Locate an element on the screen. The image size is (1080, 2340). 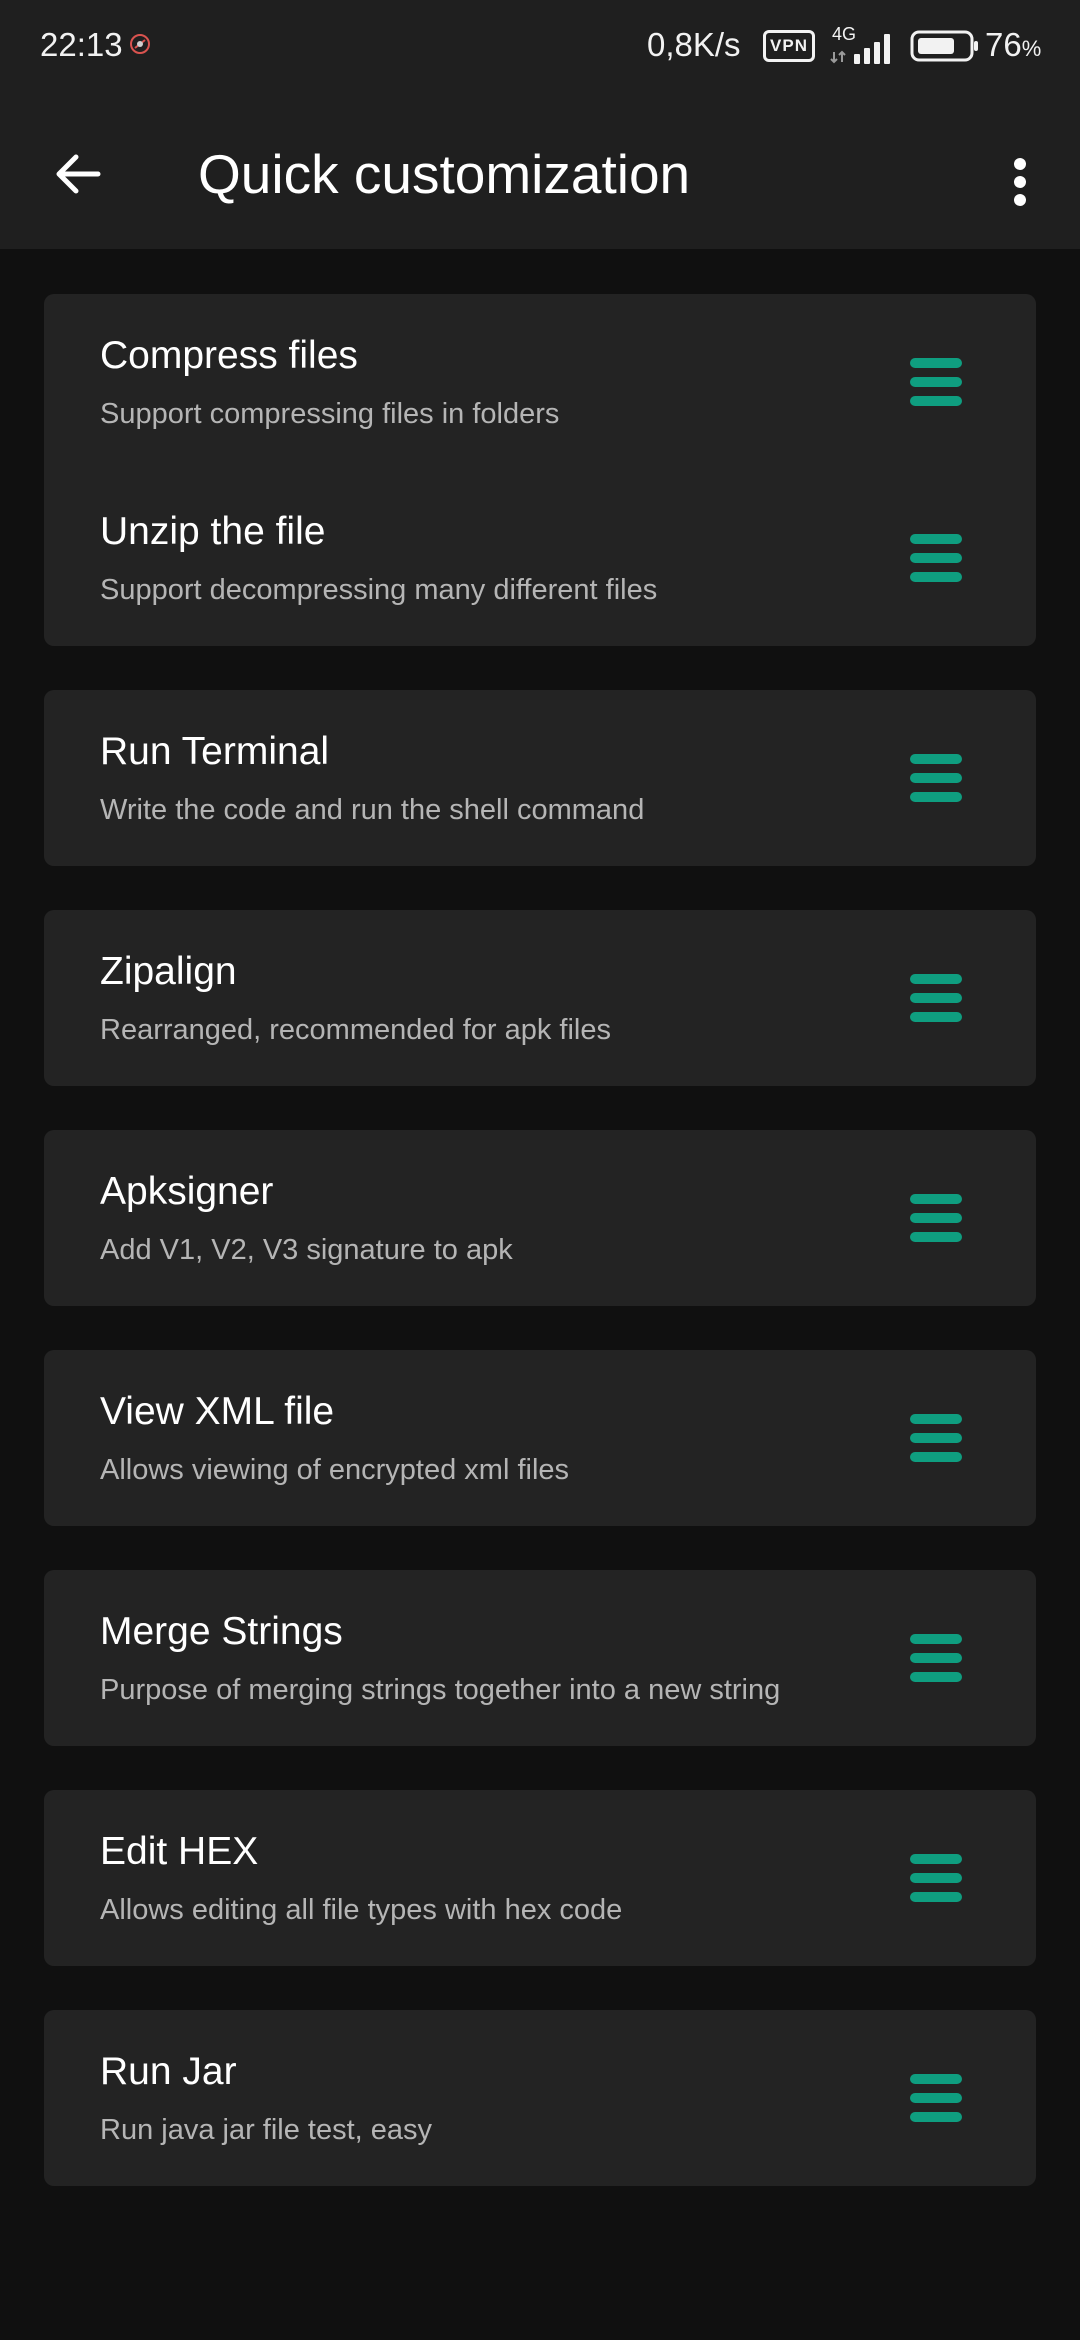
vpn-badge: VPN is located at coordinates (789, 46).